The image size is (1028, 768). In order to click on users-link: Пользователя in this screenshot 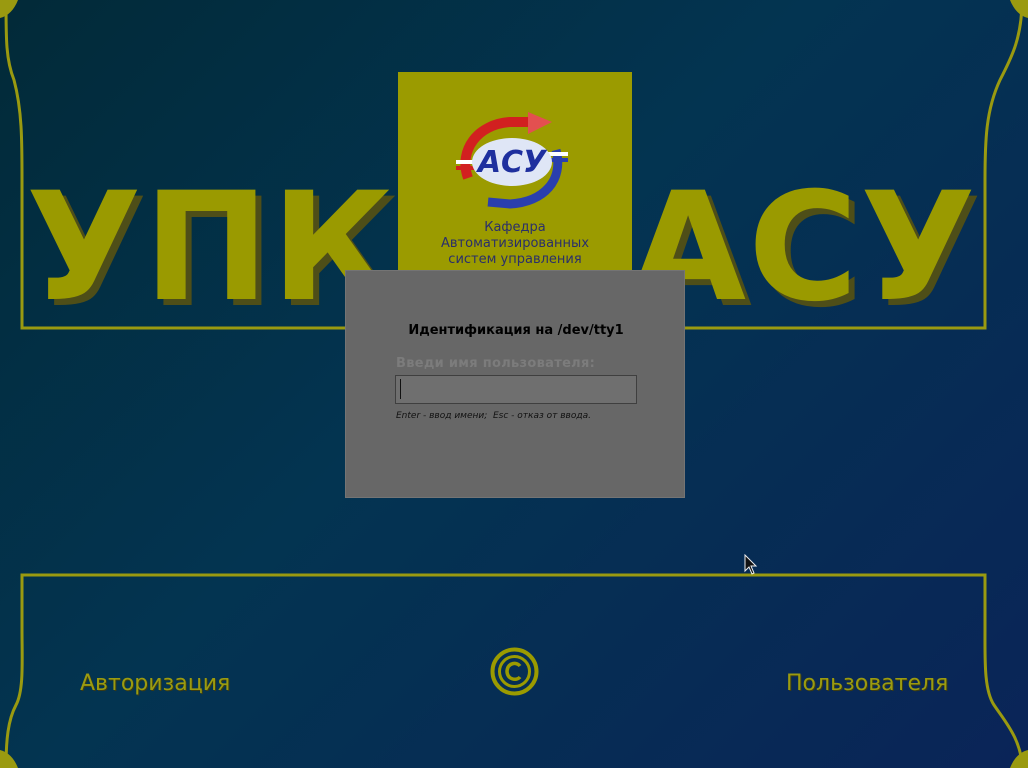, I will do `click(867, 683)`.